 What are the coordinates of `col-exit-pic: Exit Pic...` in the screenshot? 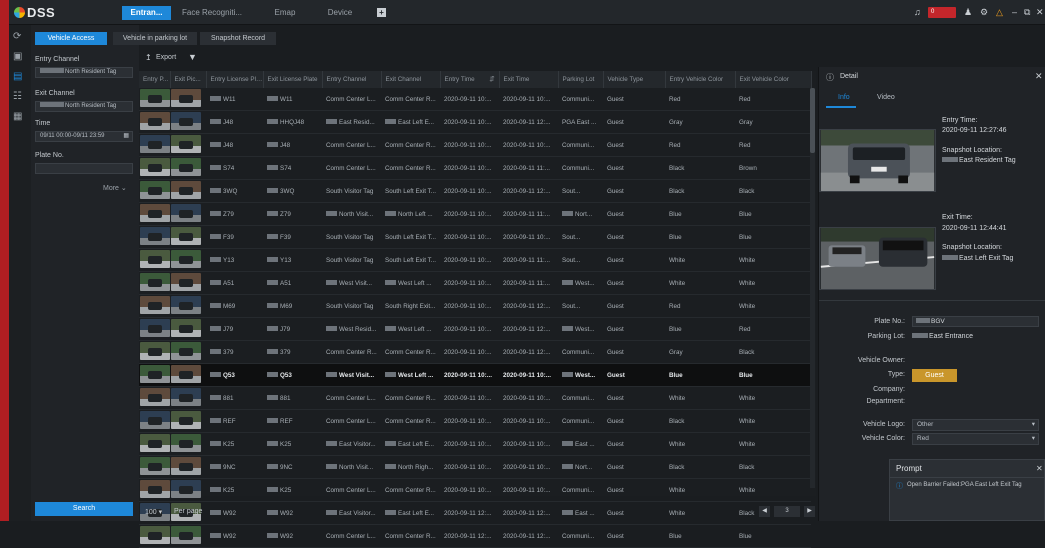 It's located at (188, 79).